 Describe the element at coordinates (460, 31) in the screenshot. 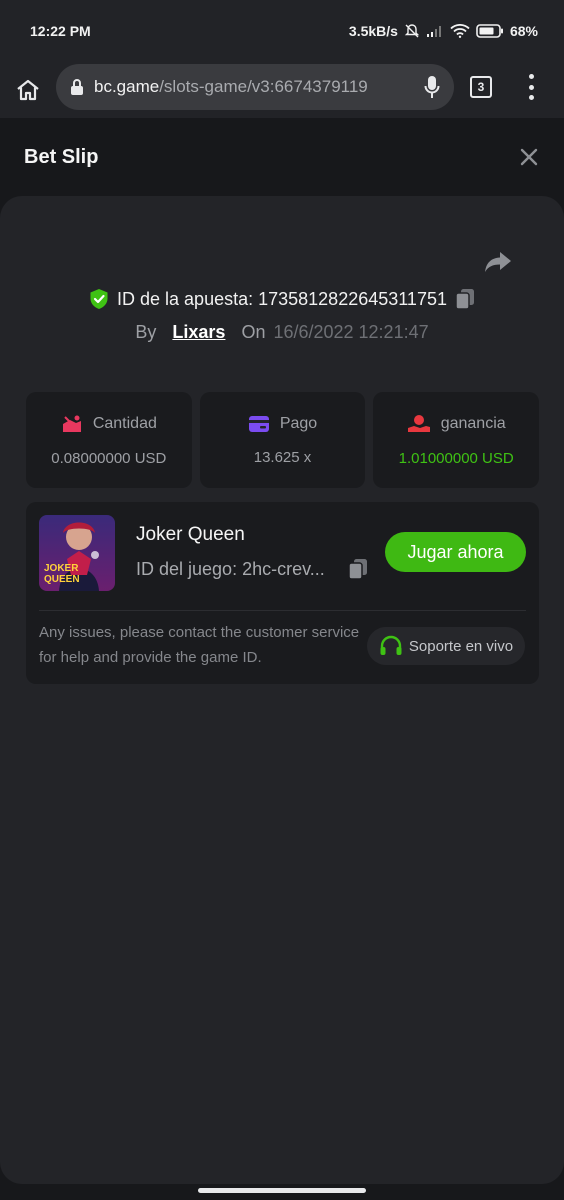

I see `wifi-icon` at that location.